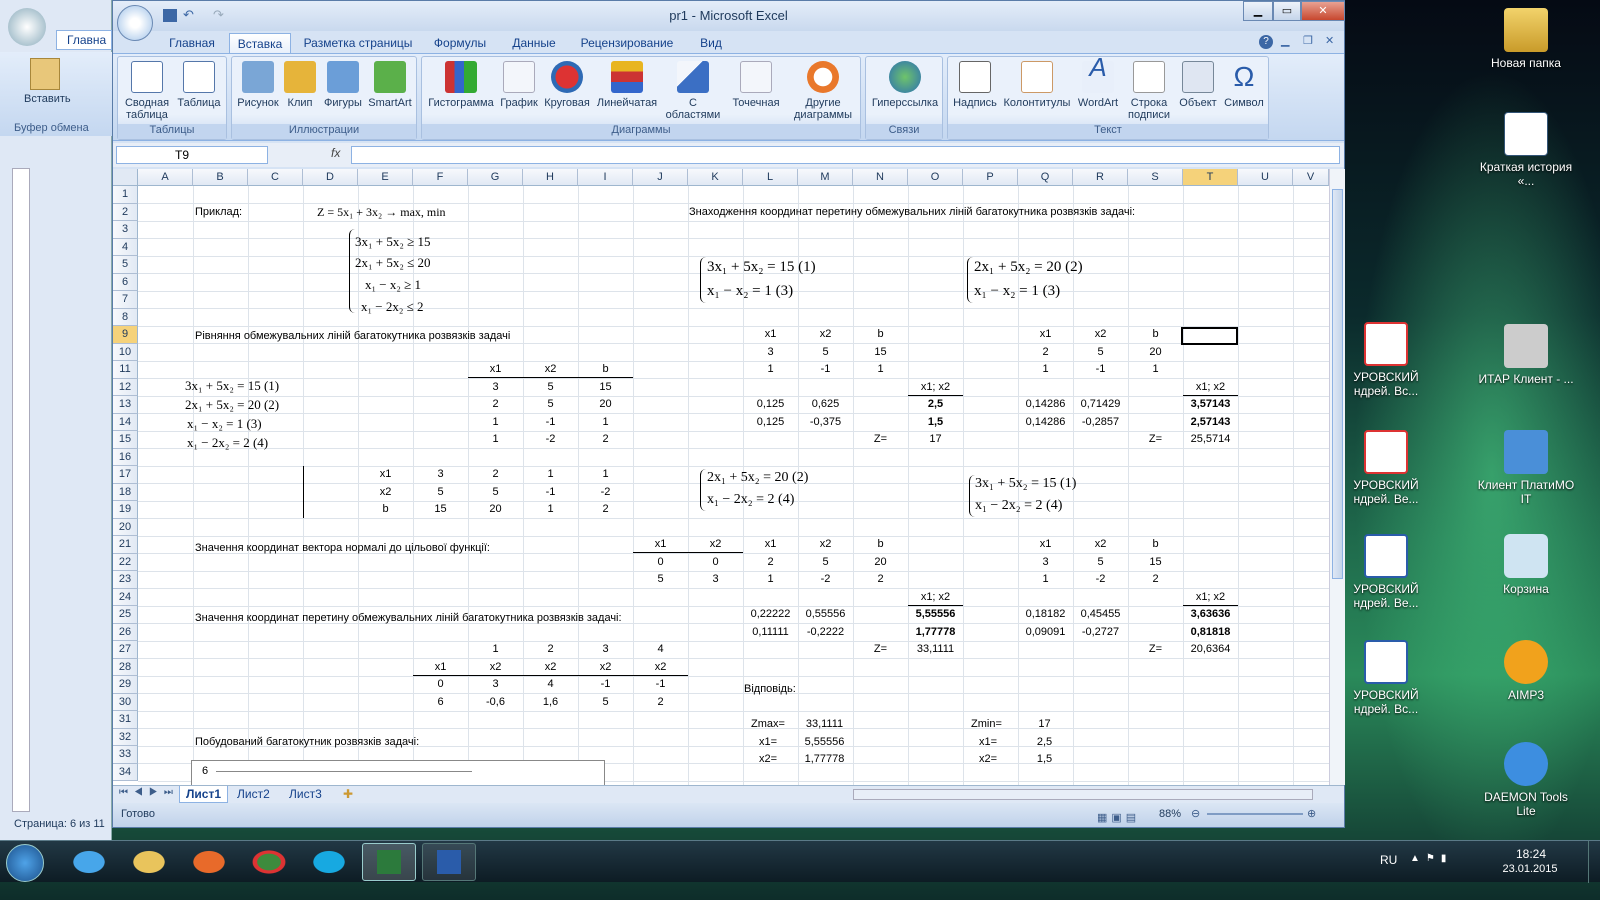  I want to click on cell-n23: 2, so click(880, 579).